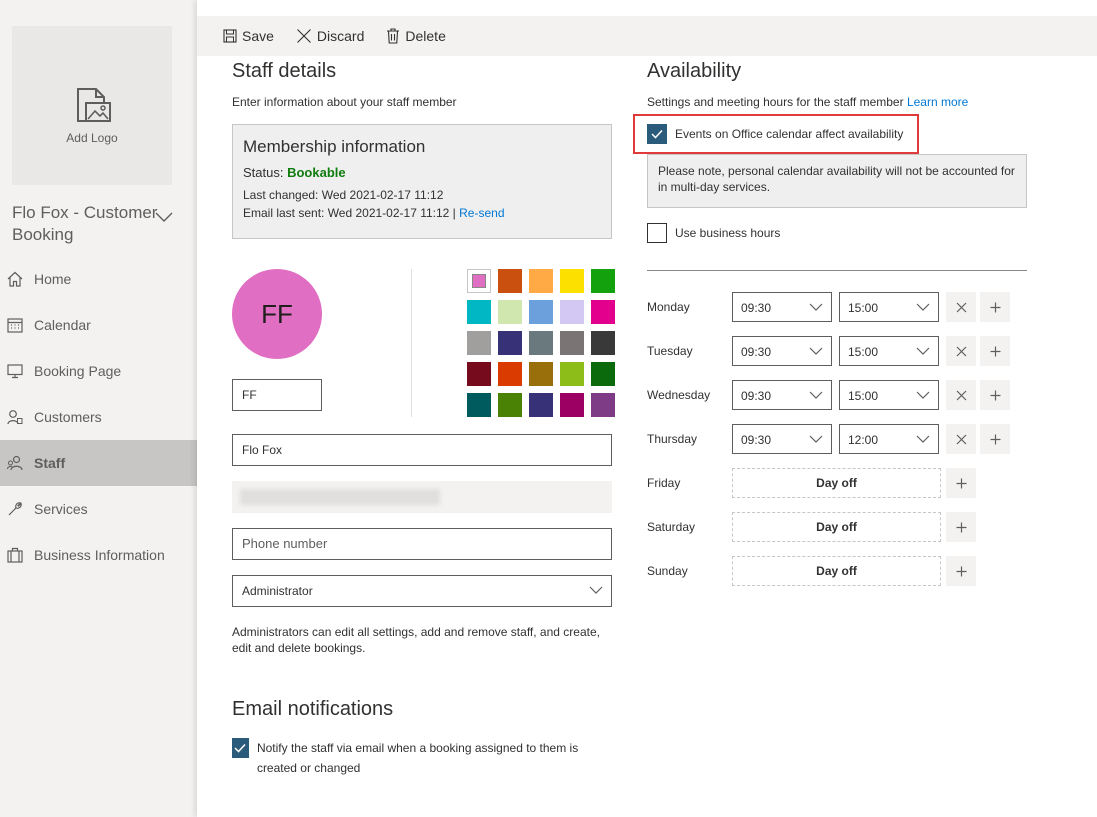 Image resolution: width=1097 pixels, height=817 pixels. What do you see at coordinates (240, 748) in the screenshot?
I see `notify-checkbox` at bounding box center [240, 748].